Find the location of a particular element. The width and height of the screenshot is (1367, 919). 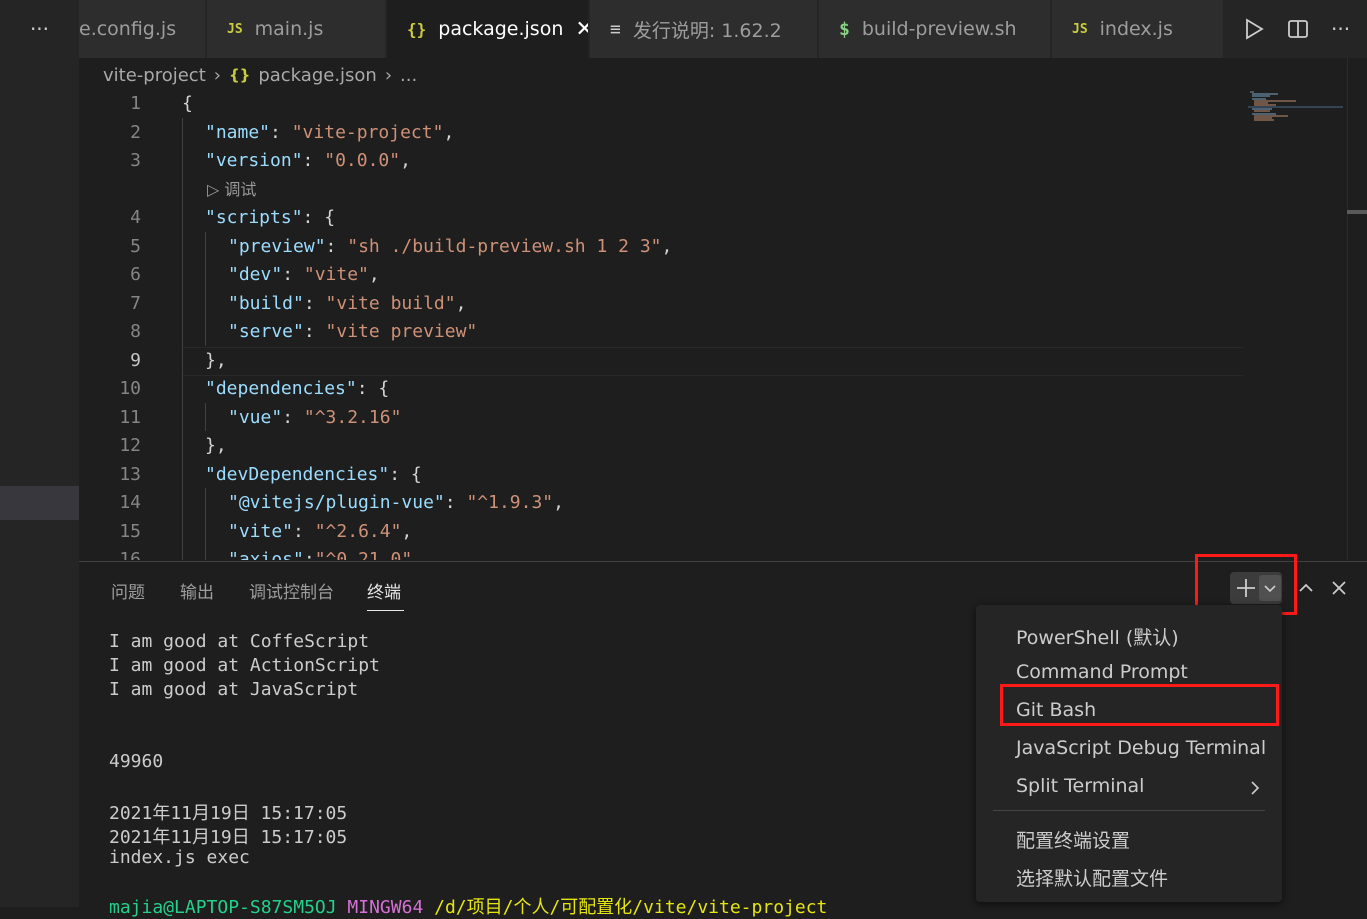

menu-item-split-terminal: Split Terminal is located at coordinates (1080, 786).